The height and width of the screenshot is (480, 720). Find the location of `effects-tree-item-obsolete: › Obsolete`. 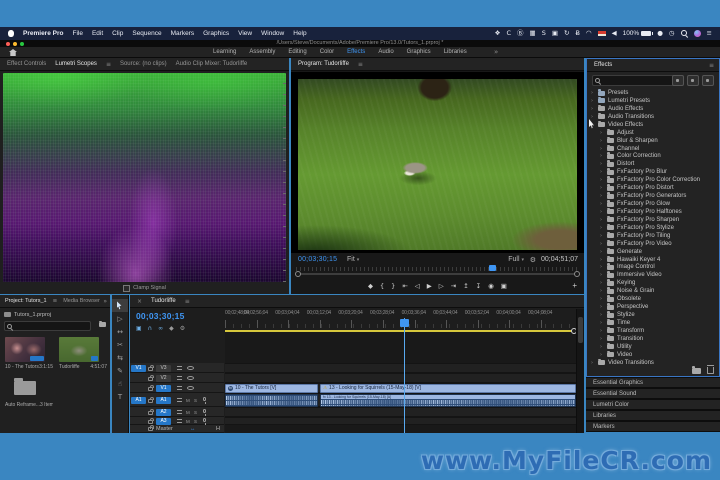

effects-tree-item-obsolete: › Obsolete is located at coordinates (653, 299).